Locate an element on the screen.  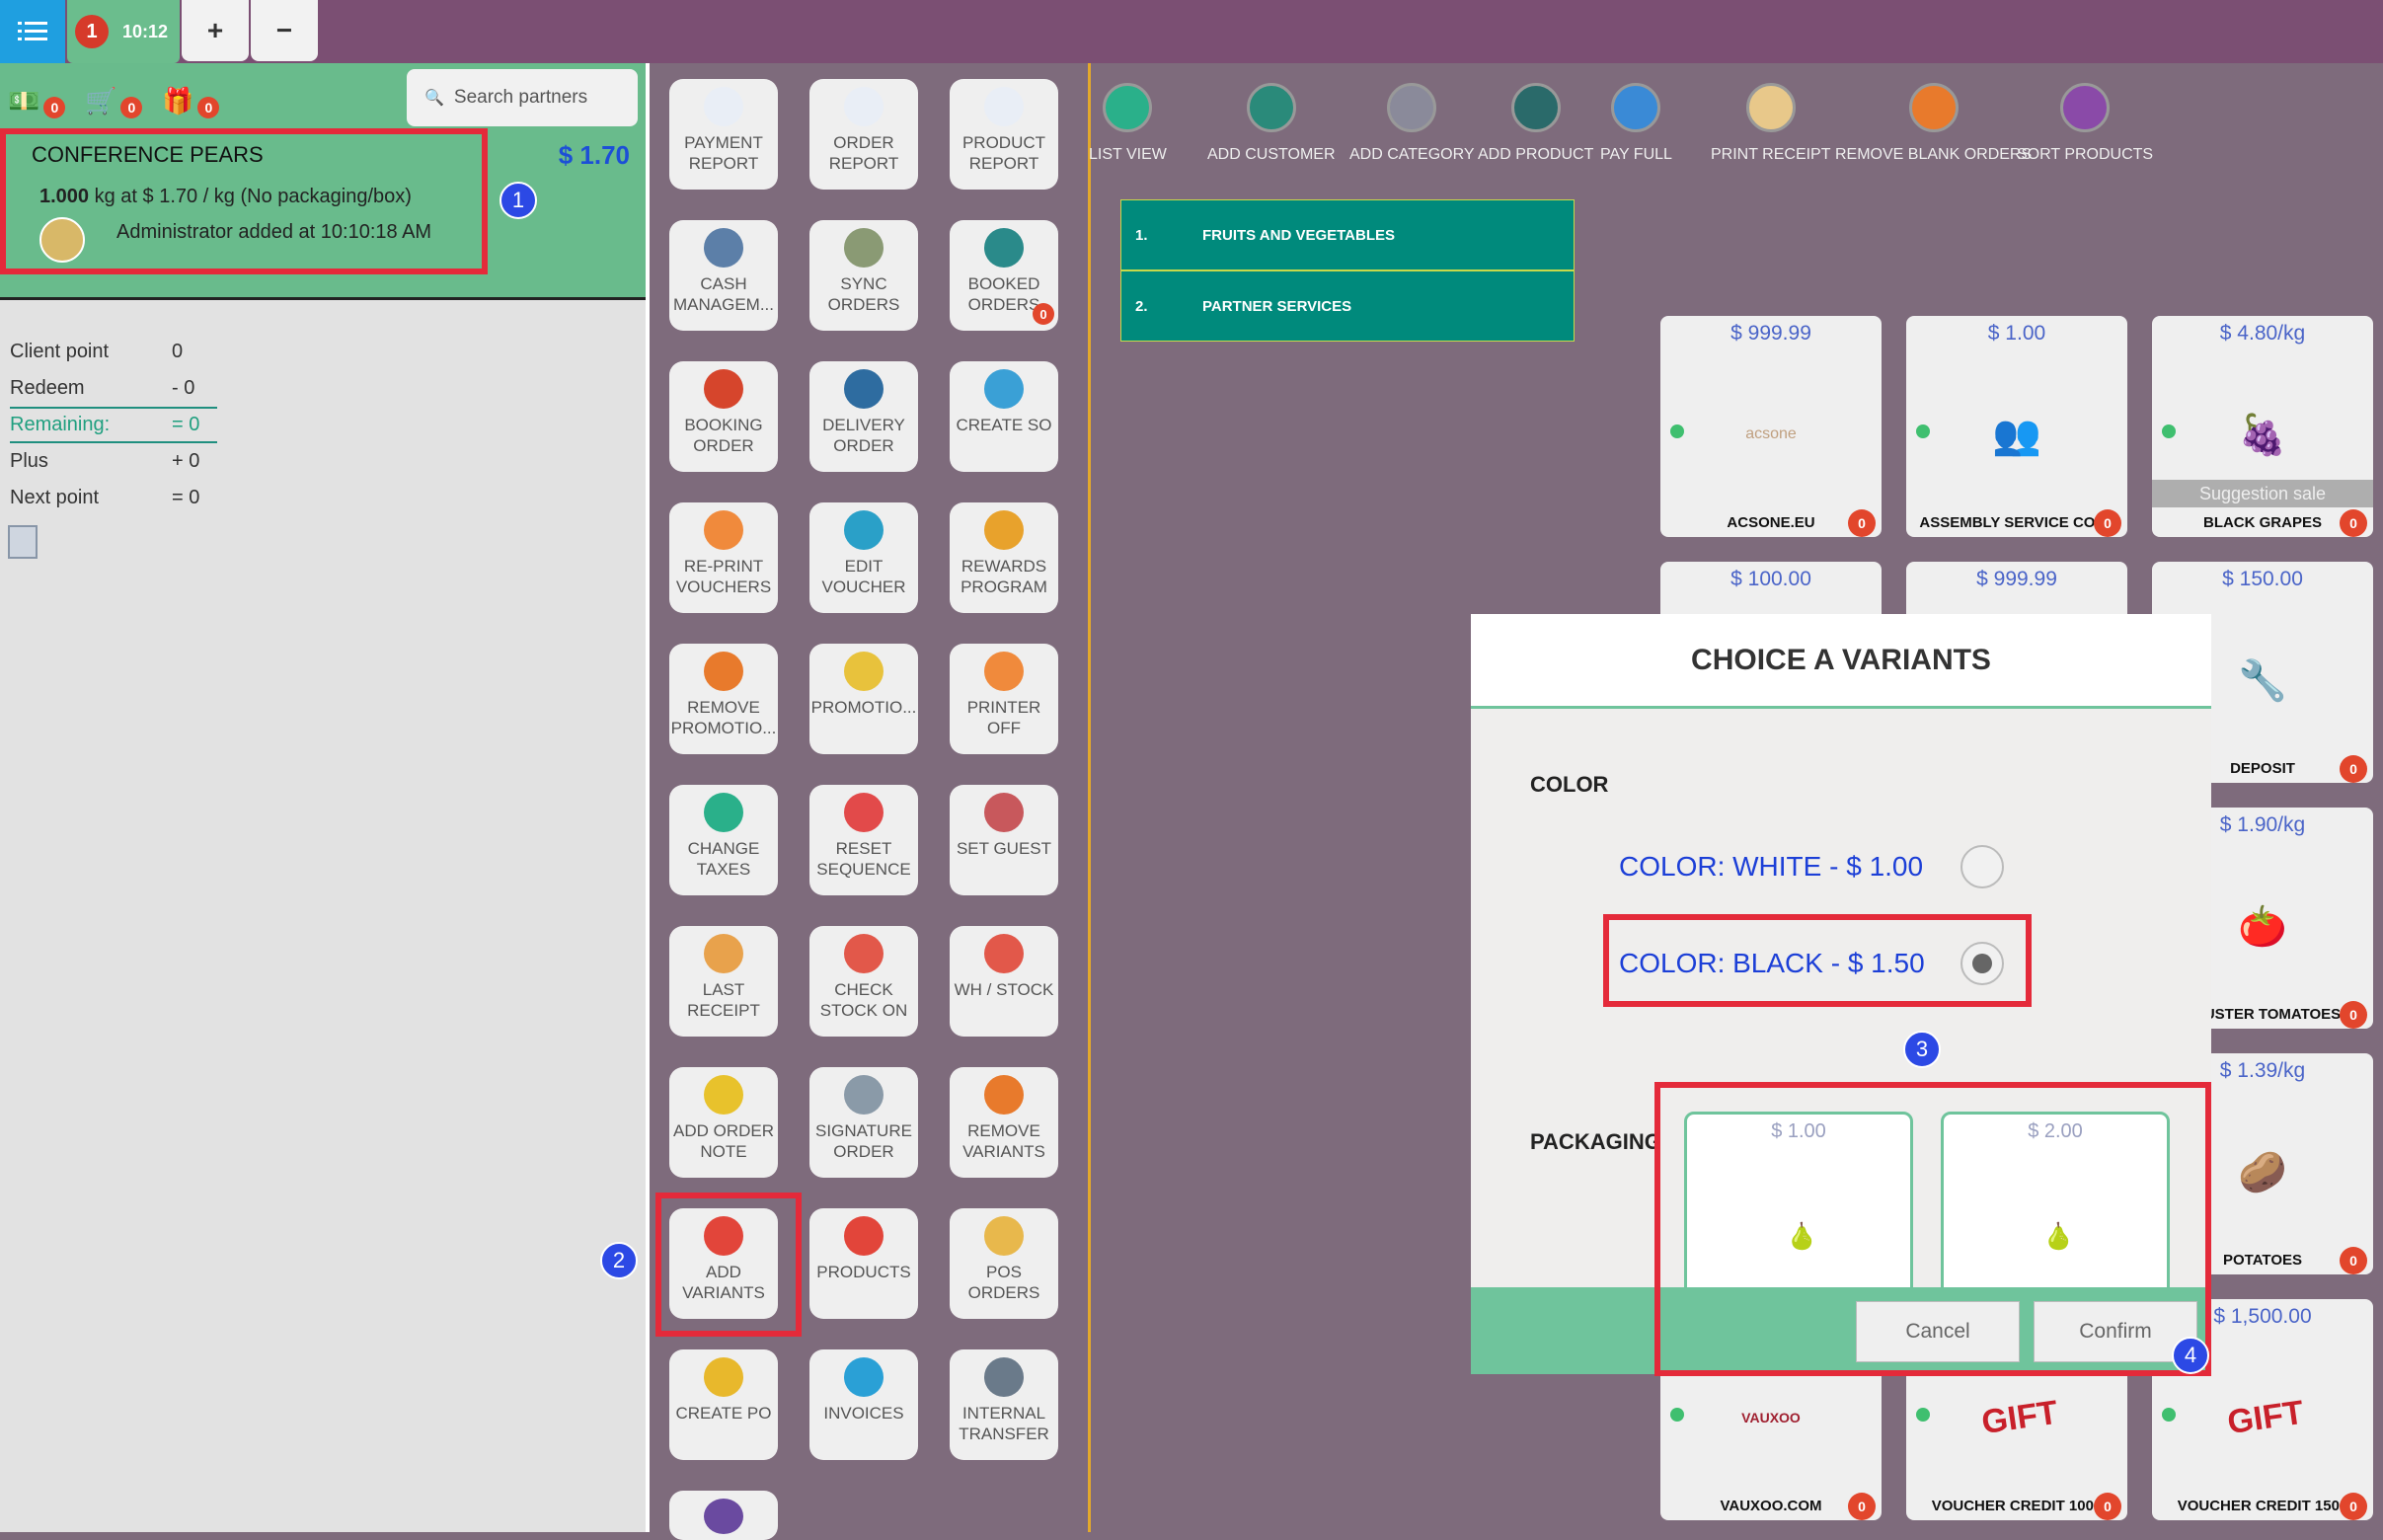
function-button-invoices: INVOICES is located at coordinates (863, 1404).